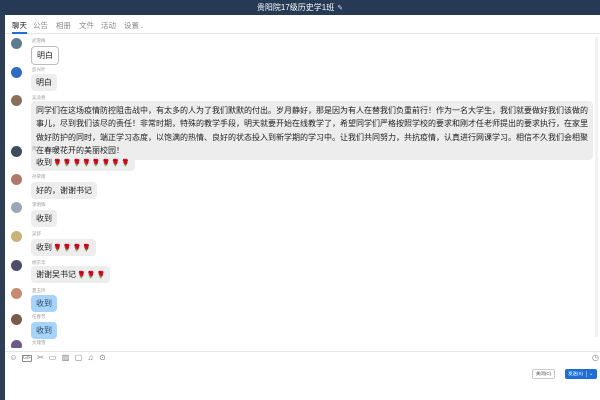  Describe the element at coordinates (575, 373) in the screenshot. I see `send-label: 发送(S)` at that location.